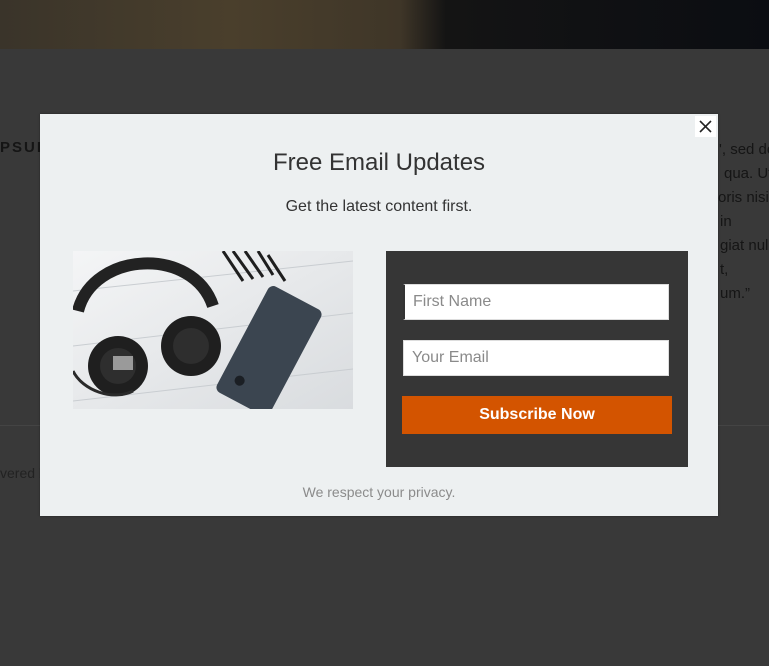 The height and width of the screenshot is (666, 769). I want to click on background-text-line: qua. Ut, so click(746, 173).